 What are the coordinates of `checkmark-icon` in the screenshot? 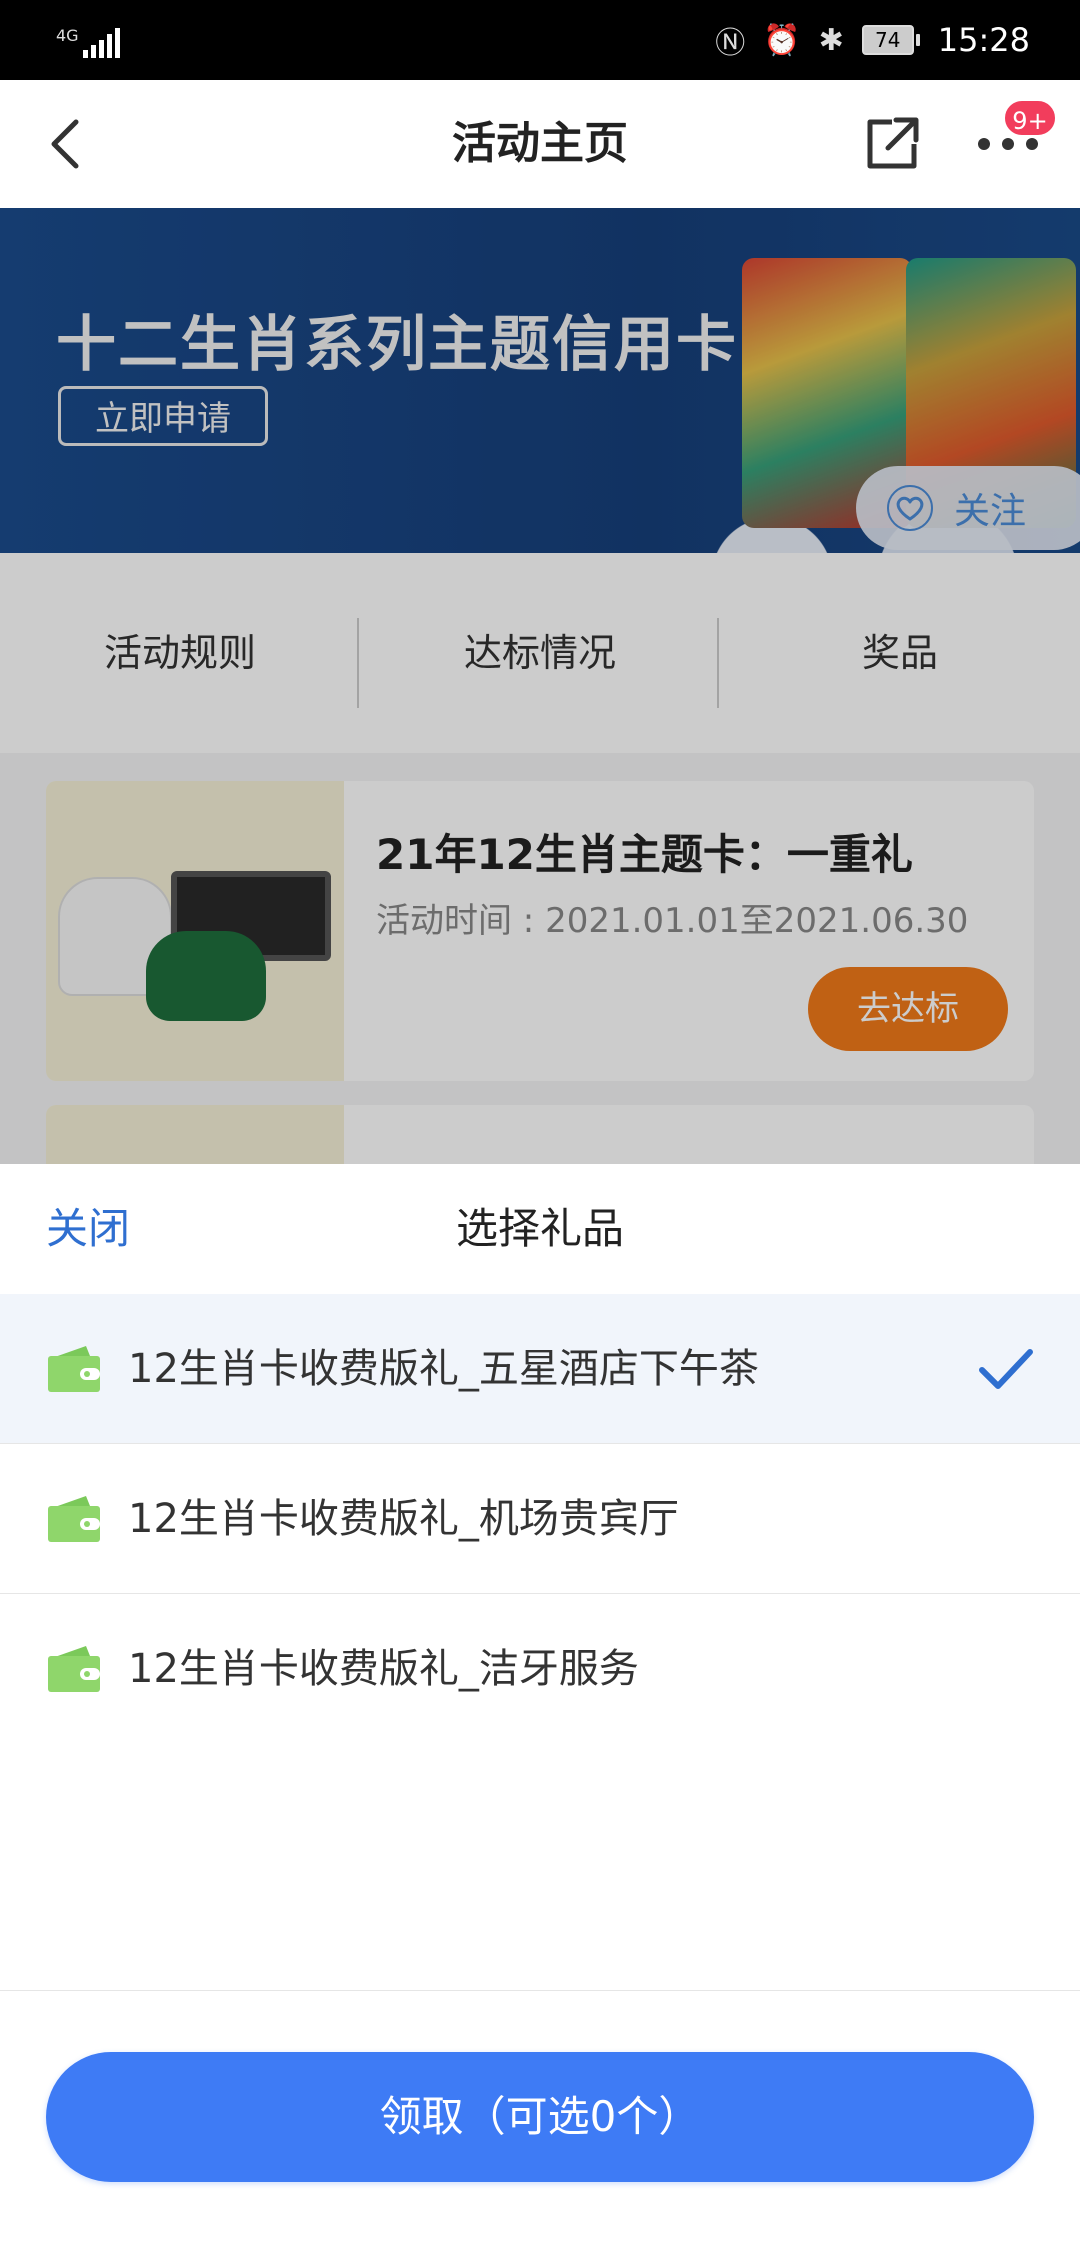 It's located at (1006, 1369).